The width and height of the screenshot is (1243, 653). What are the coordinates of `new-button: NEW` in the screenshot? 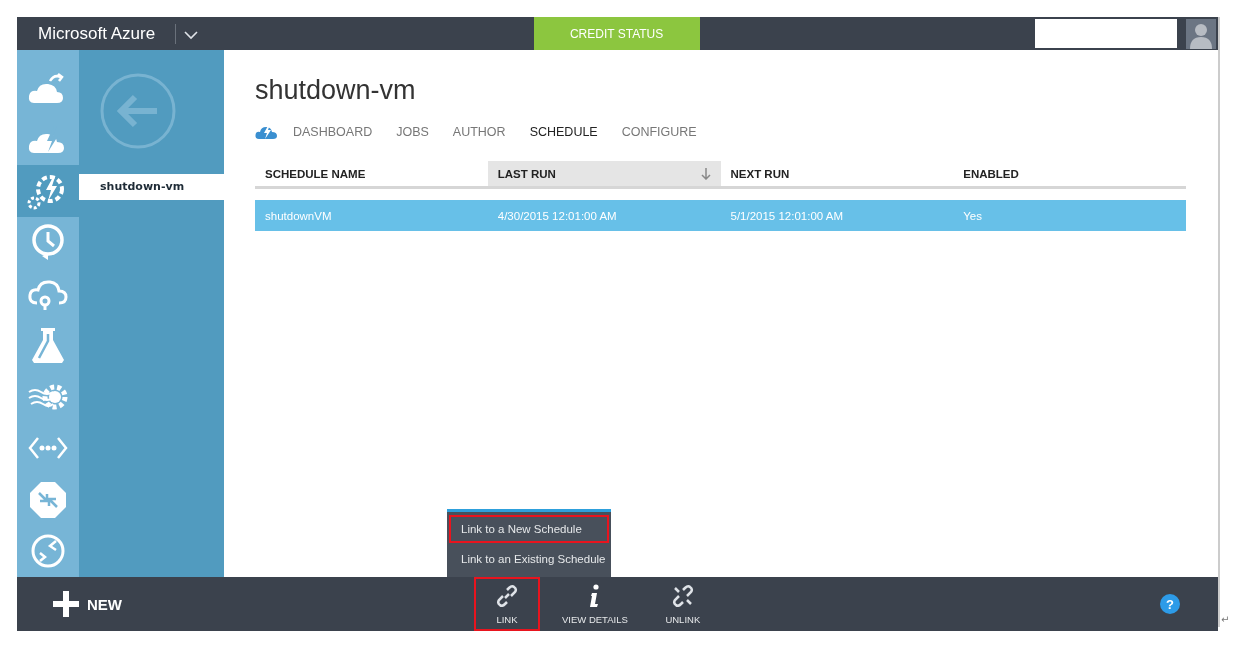 It's located at (87, 604).